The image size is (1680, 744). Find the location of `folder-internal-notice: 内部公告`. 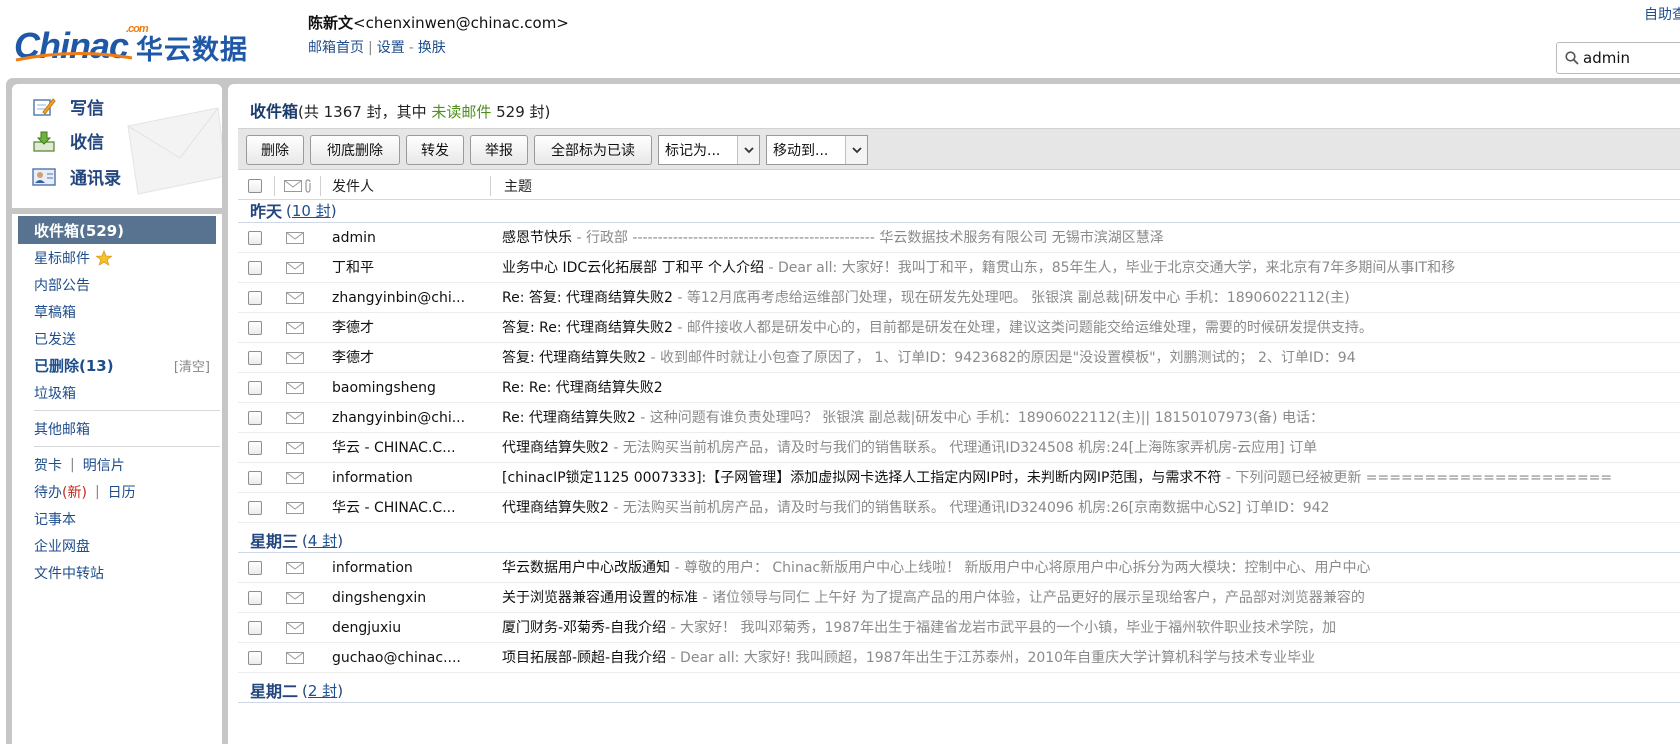

folder-internal-notice: 内部公告 is located at coordinates (117, 284).